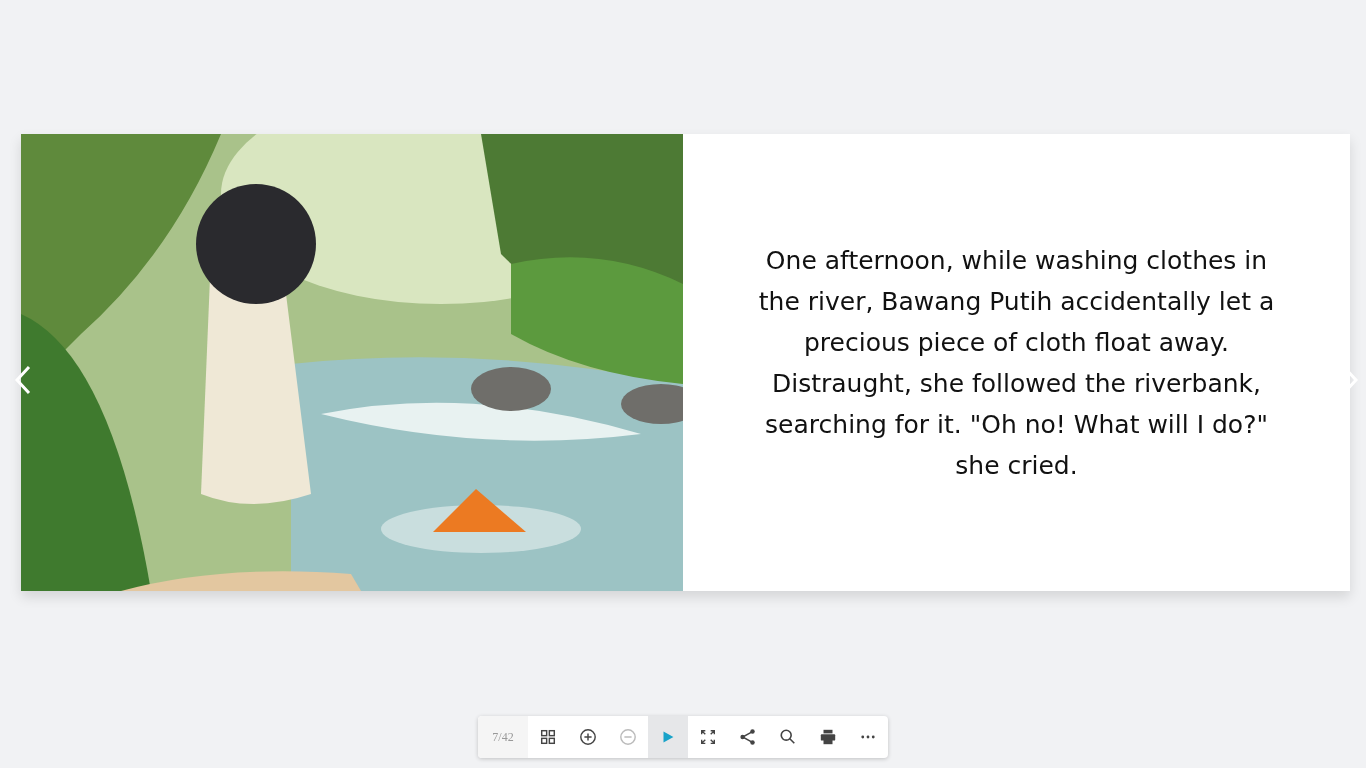 The height and width of the screenshot is (768, 1366). Describe the element at coordinates (503, 737) in the screenshot. I see `page-indicator: 7/42` at that location.